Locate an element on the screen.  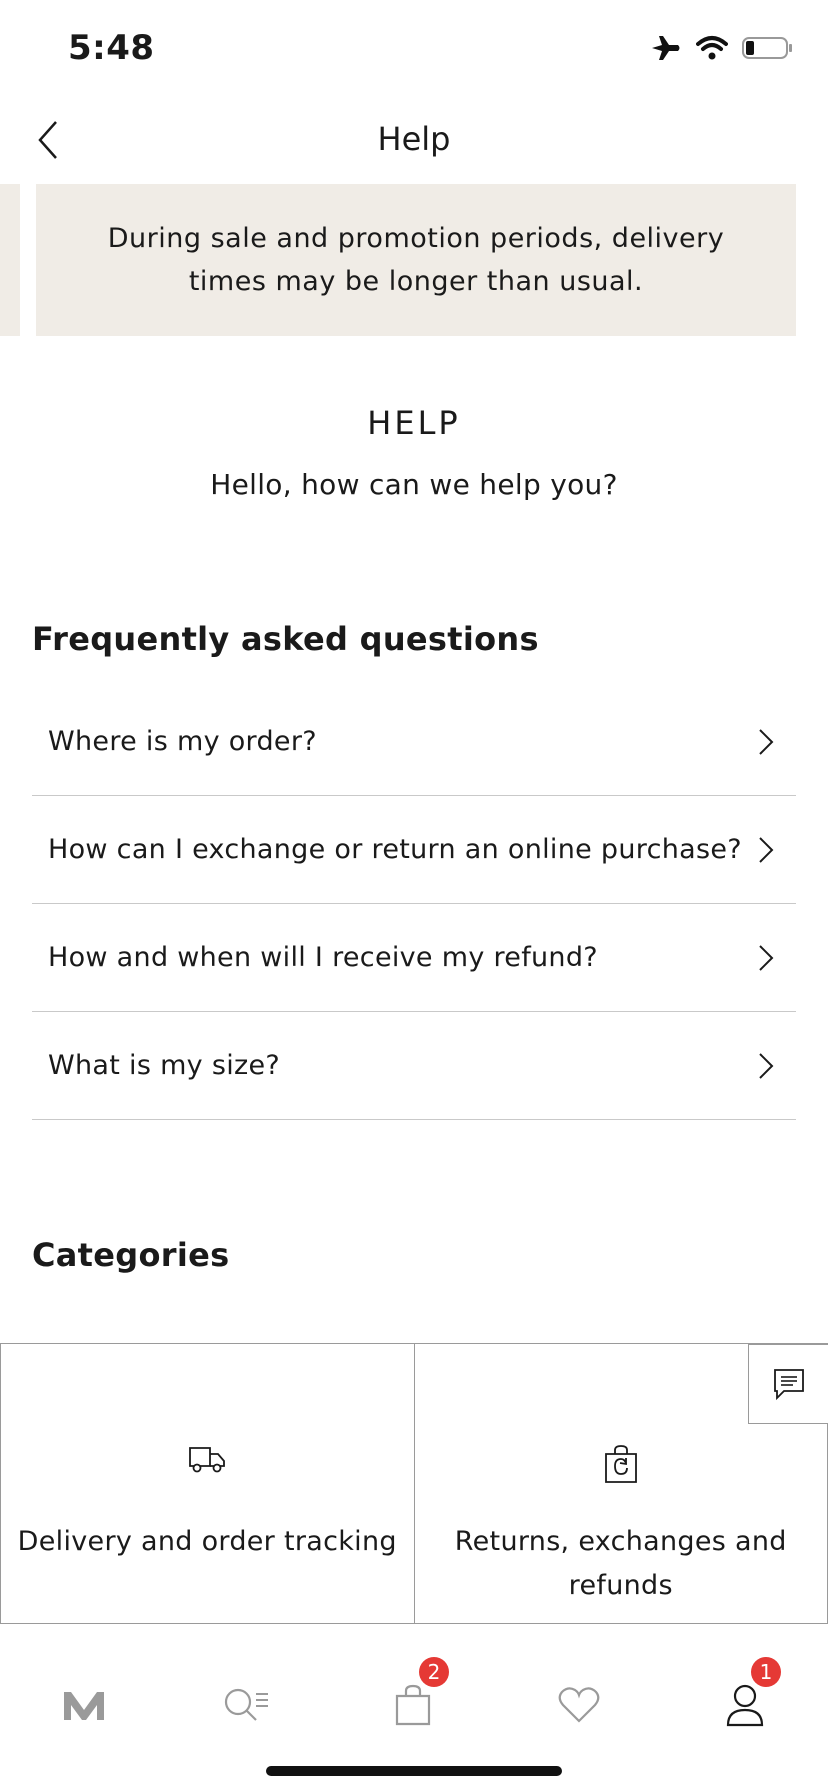
tab-home is located at coordinates (84, 1705).